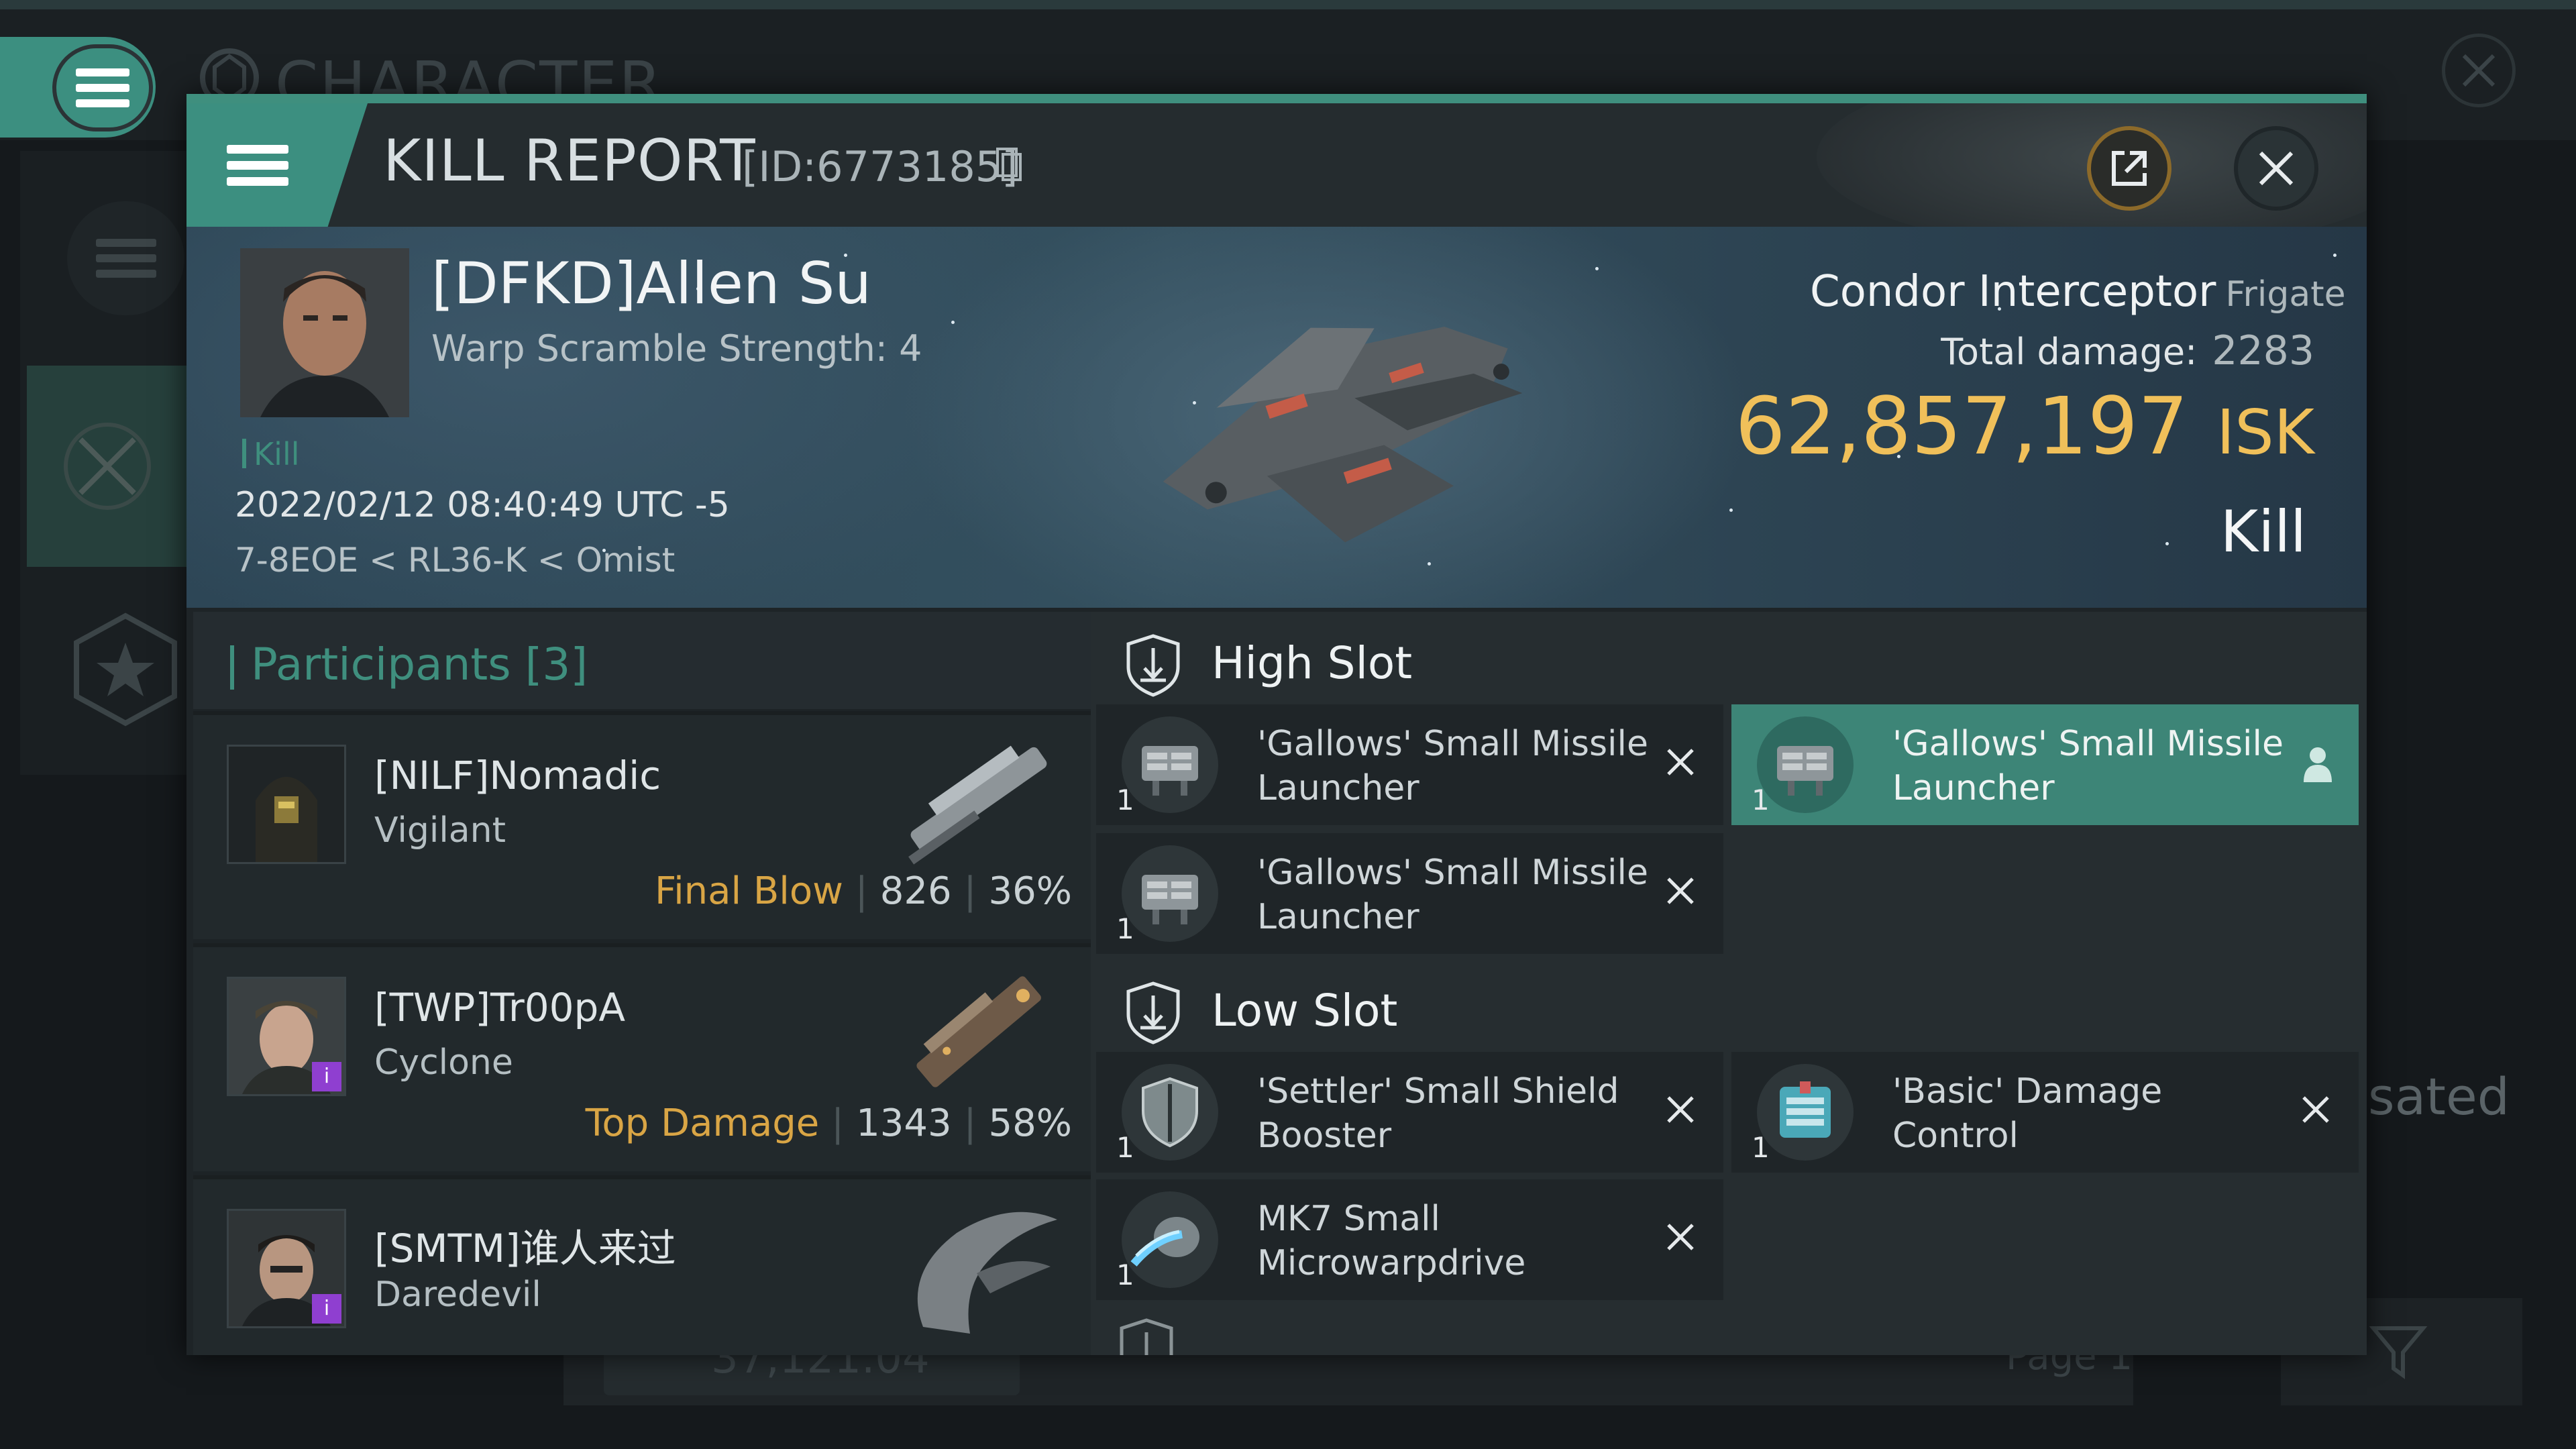 Image resolution: width=2576 pixels, height=1449 pixels. I want to click on damage-control-icon, so click(1805, 1112).